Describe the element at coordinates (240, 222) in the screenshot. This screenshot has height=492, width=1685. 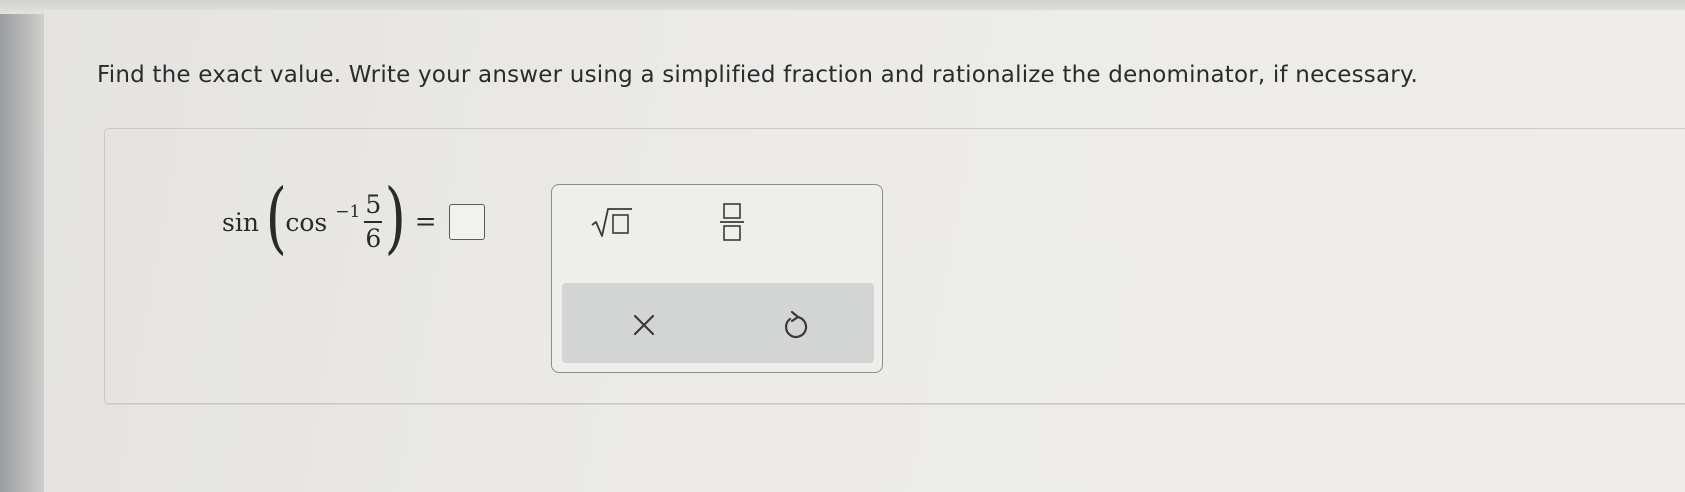
I see `sin-function: sin` at that location.